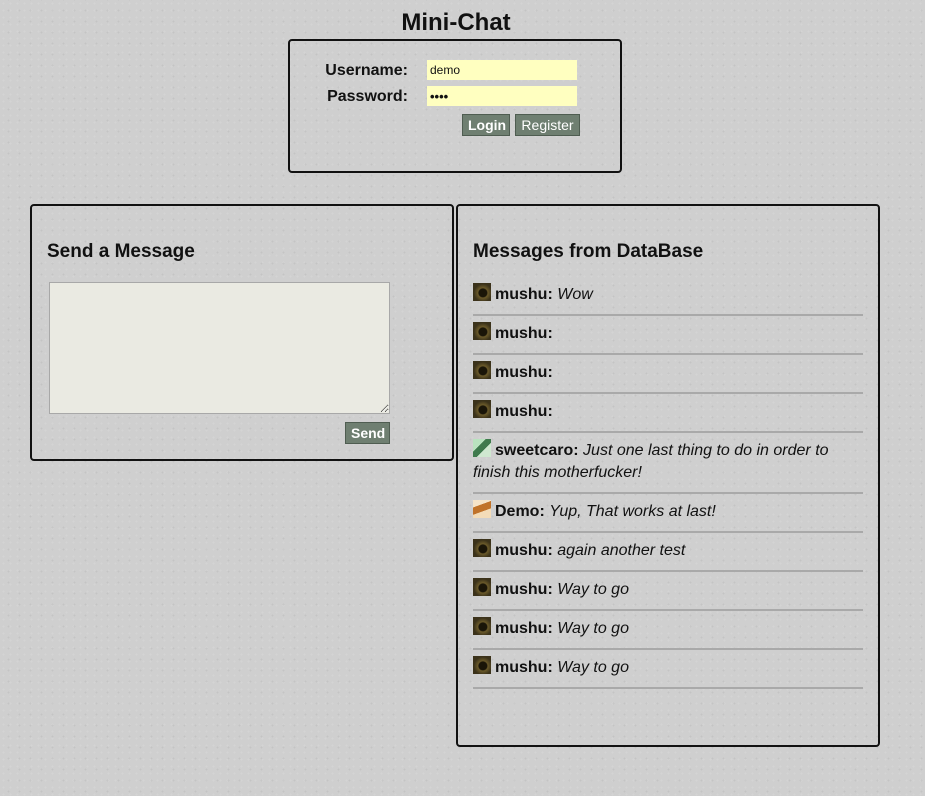 The width and height of the screenshot is (925, 796). I want to click on list-item: mushu: Wow, so click(668, 296).